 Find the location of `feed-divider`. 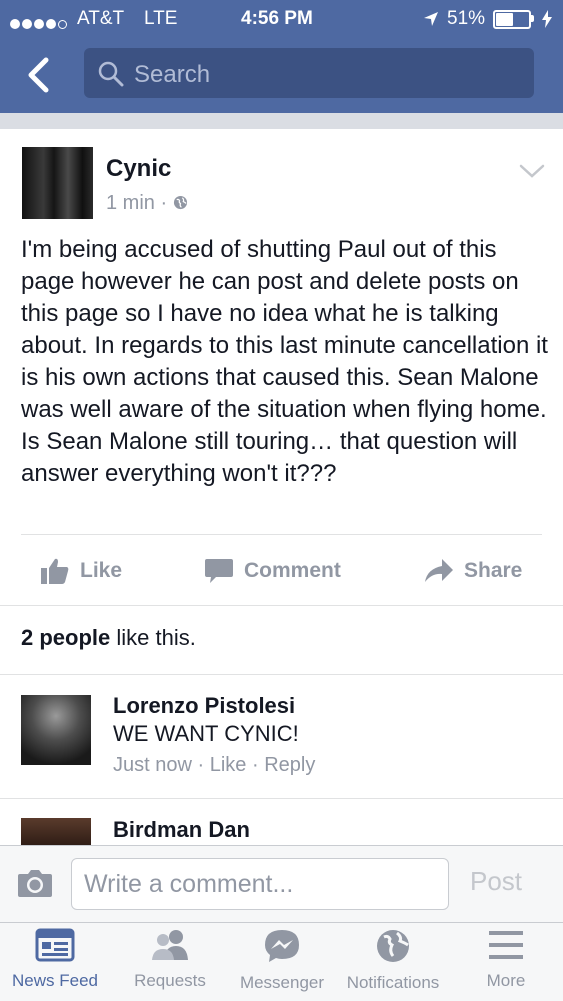

feed-divider is located at coordinates (281, 121).